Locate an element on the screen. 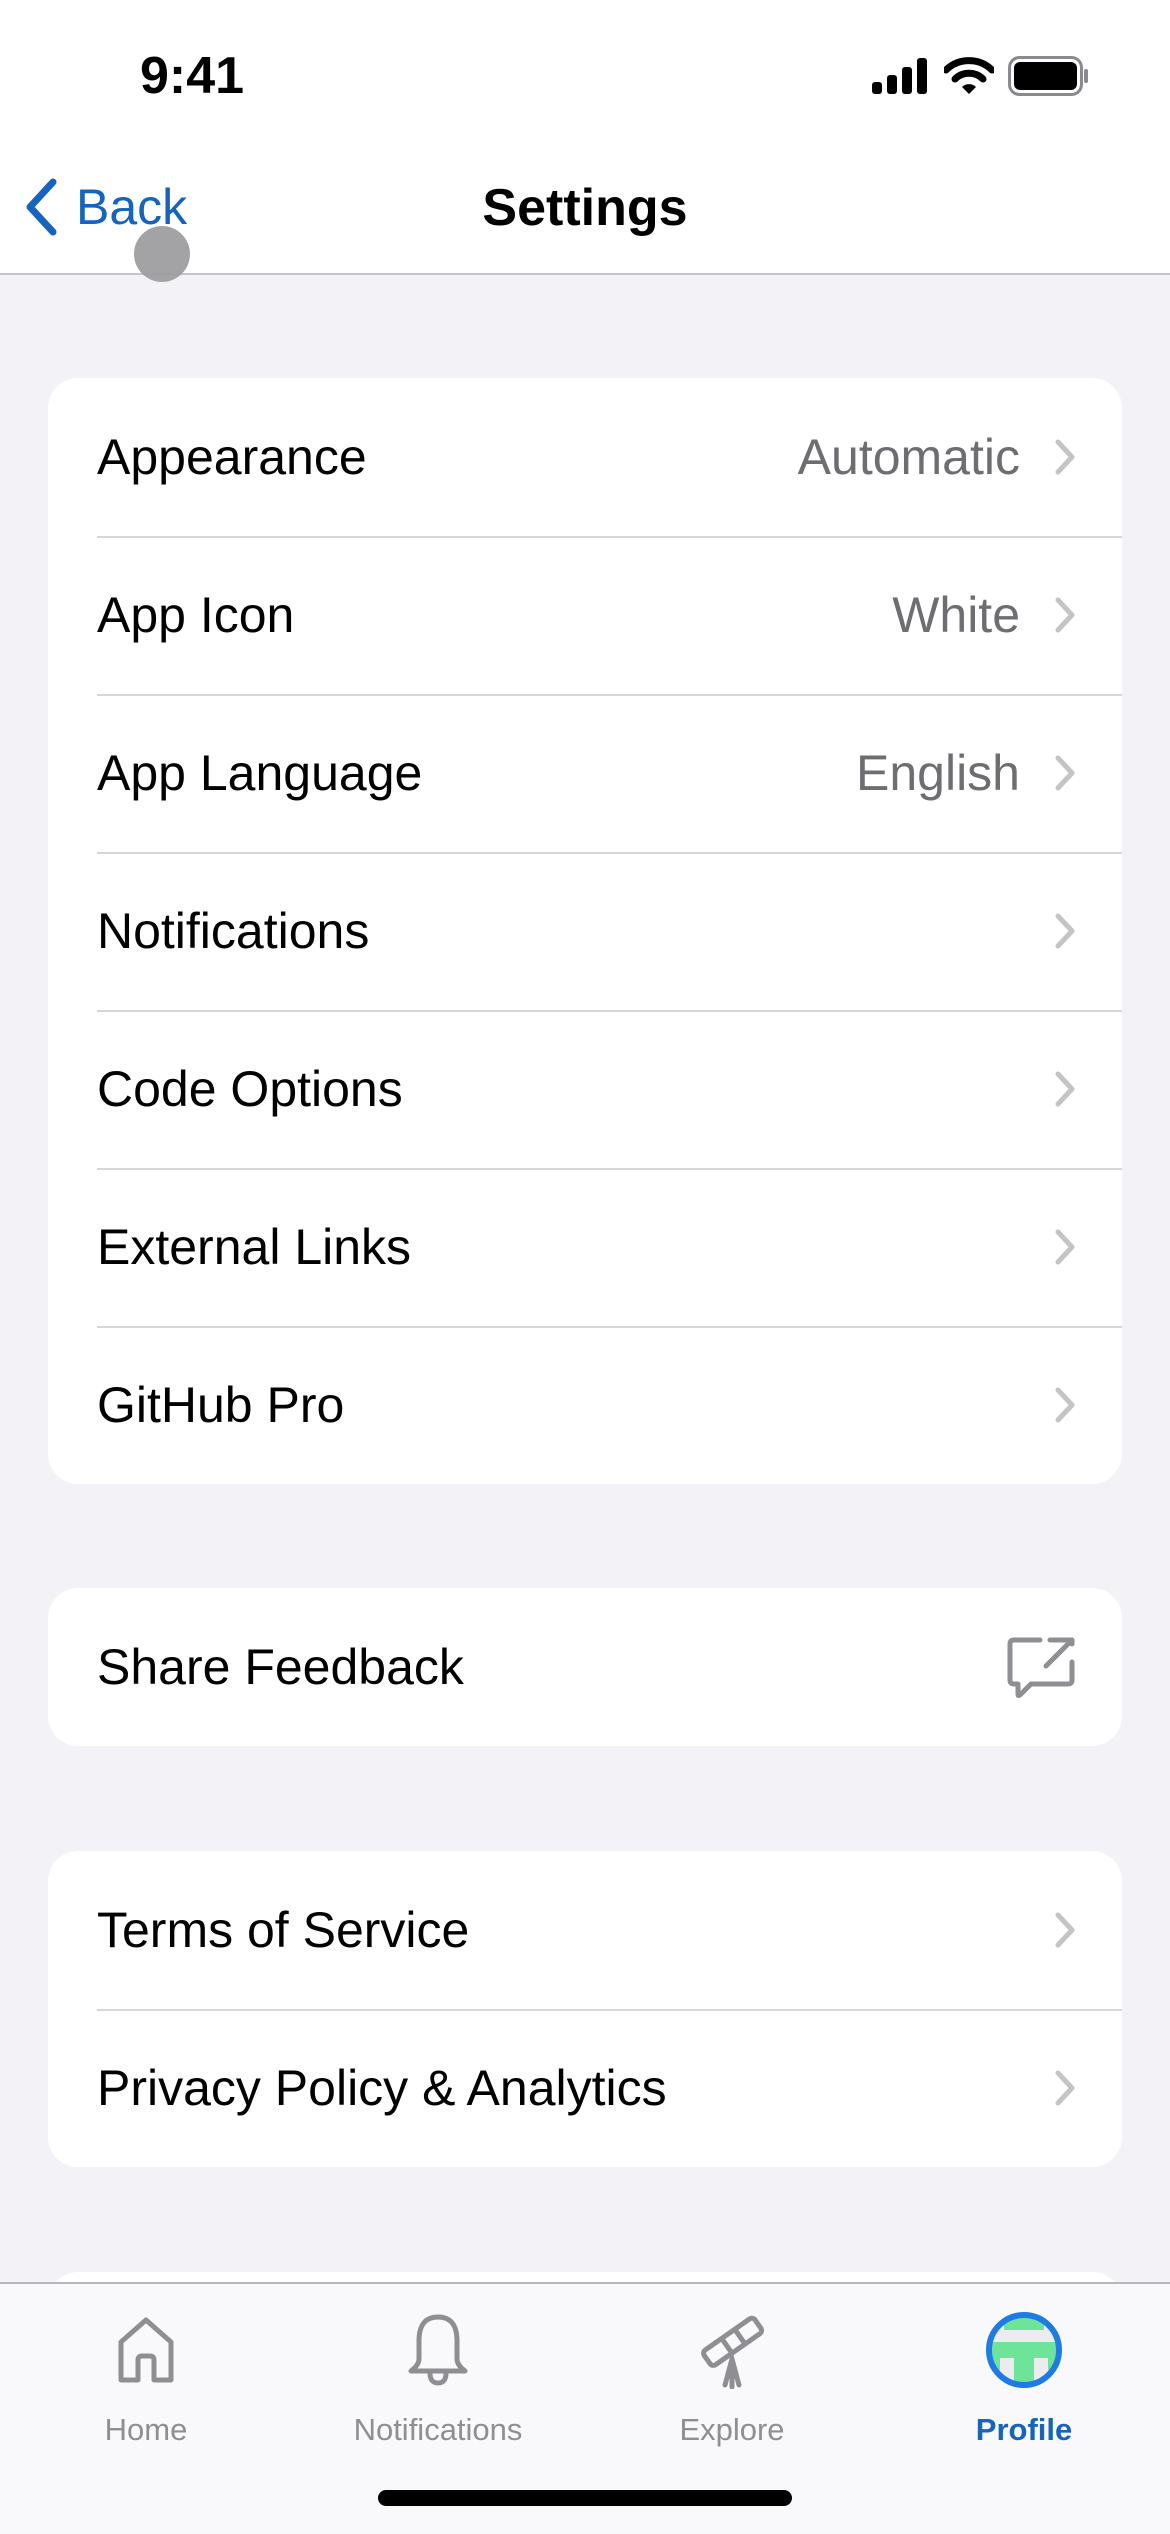 Image resolution: width=1170 pixels, height=2534 pixels. row-label: App Language is located at coordinates (260, 773).